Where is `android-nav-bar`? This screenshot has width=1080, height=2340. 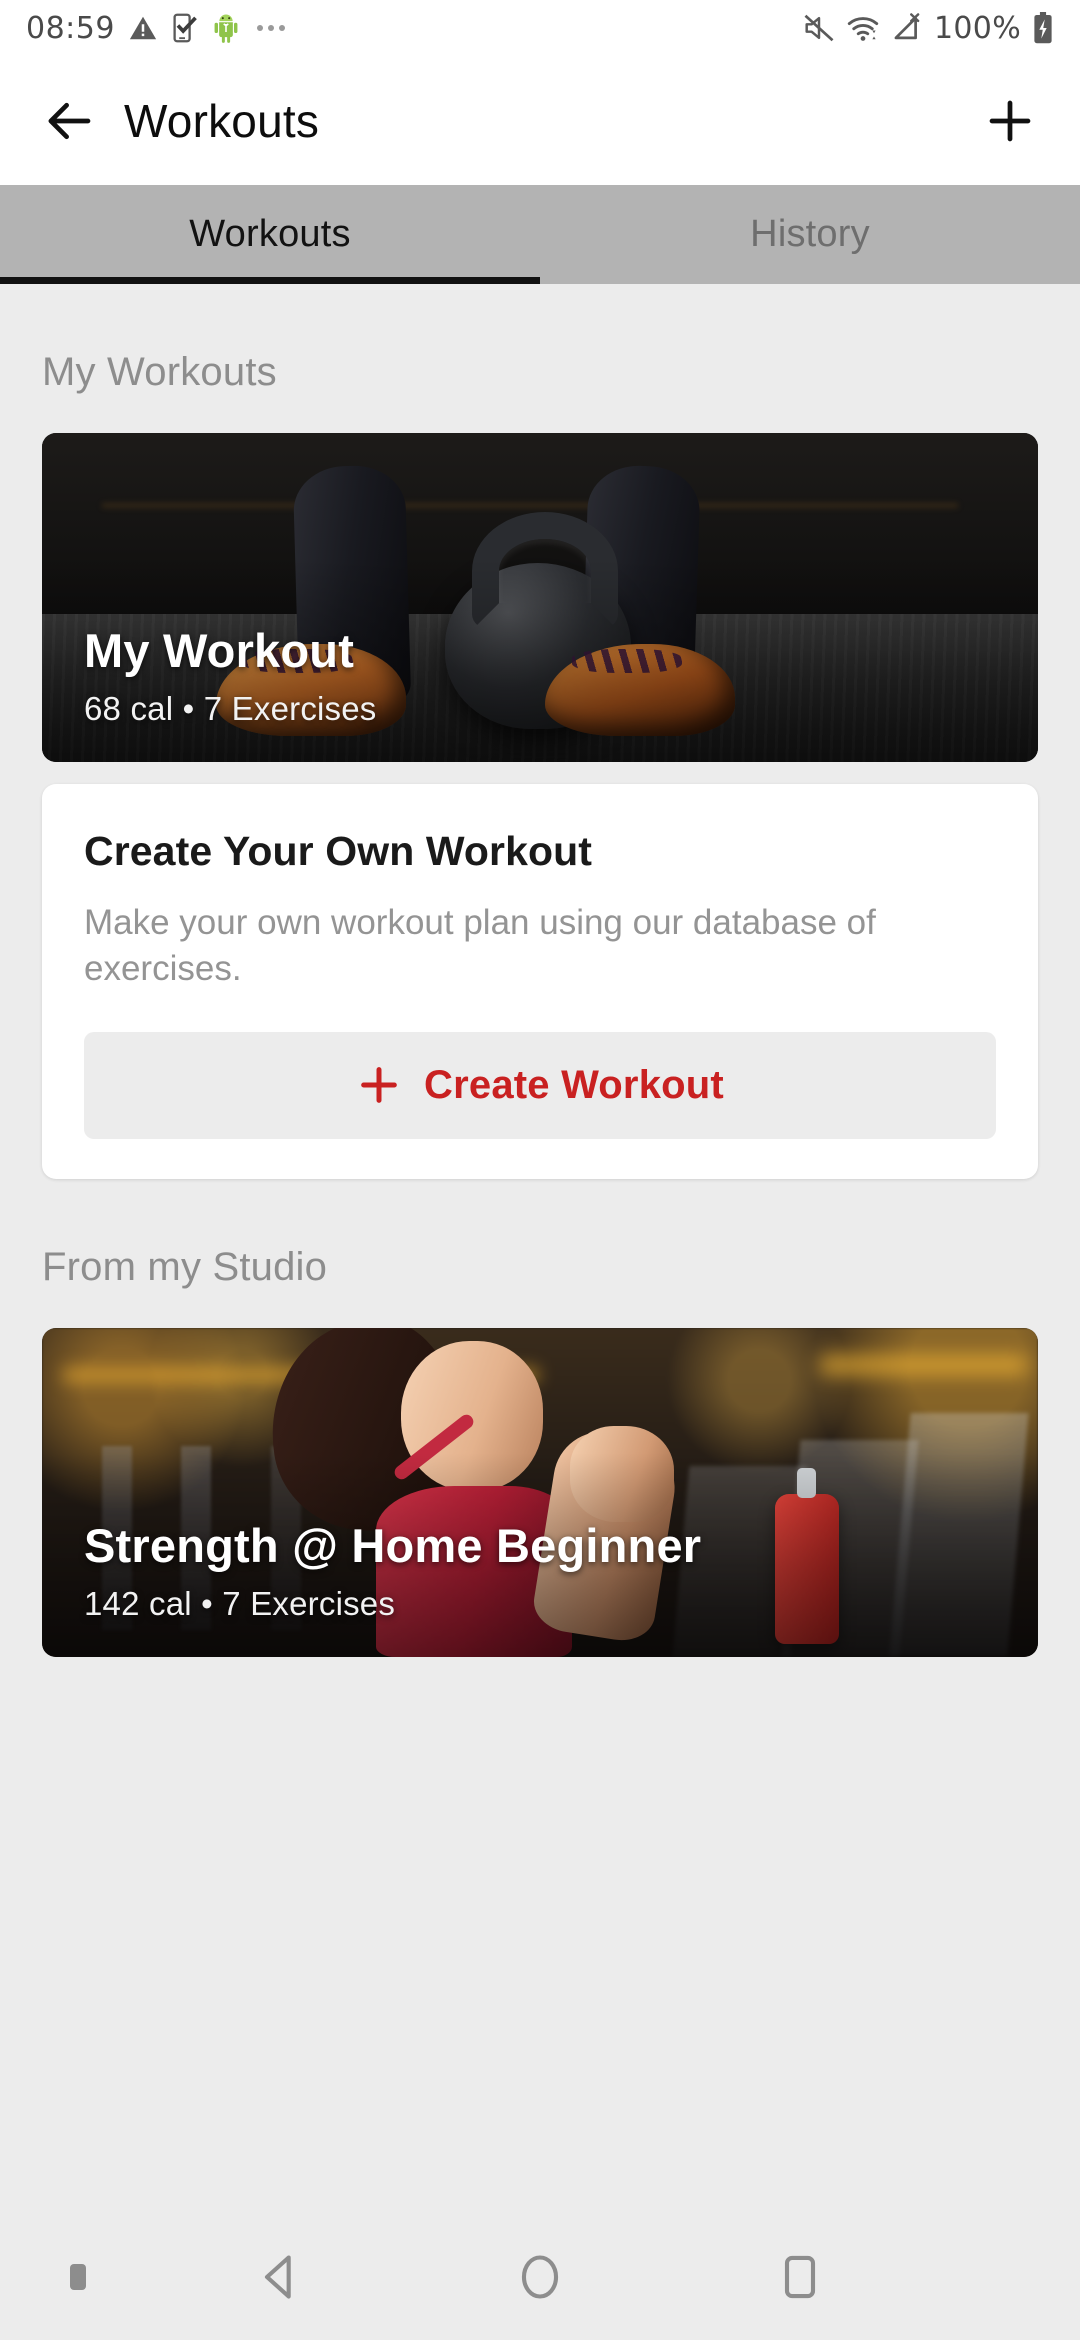 android-nav-bar is located at coordinates (540, 2277).